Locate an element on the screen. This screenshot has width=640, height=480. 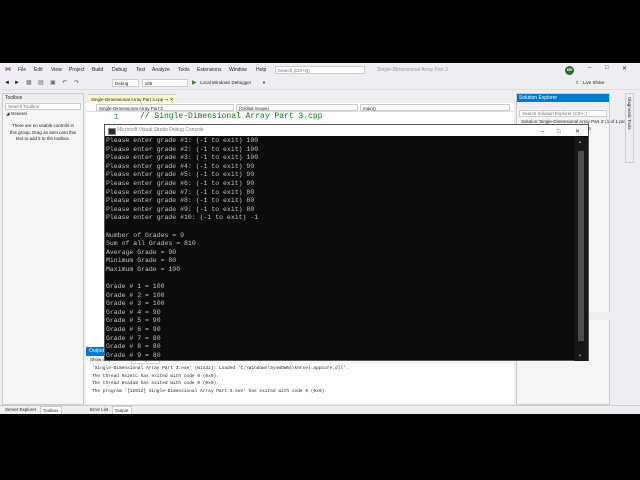
code-line: // Single-Dimensional Array Part 3.cpp is located at coordinates (231, 116).